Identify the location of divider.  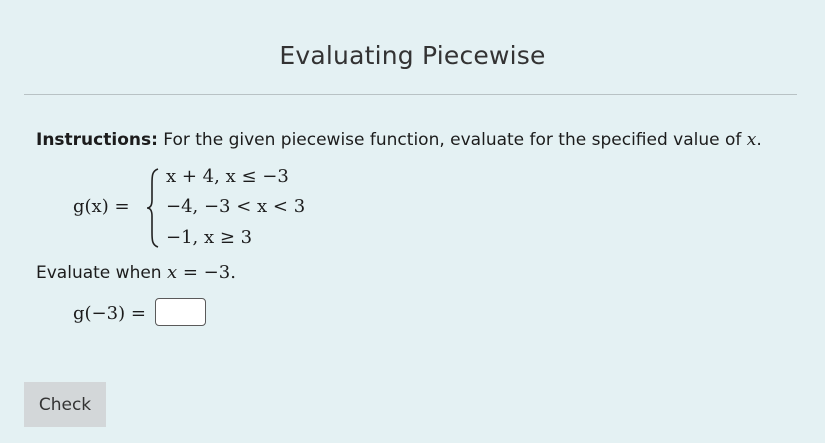
(410, 94).